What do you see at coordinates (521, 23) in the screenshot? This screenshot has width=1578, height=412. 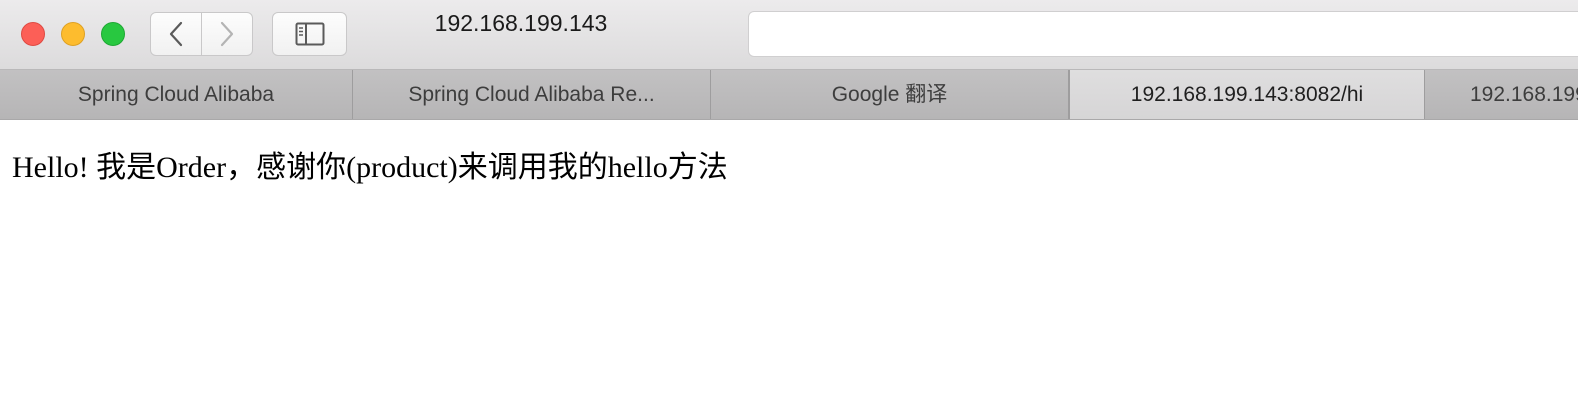 I see `address-bar-text: 192.168.199.143` at bounding box center [521, 23].